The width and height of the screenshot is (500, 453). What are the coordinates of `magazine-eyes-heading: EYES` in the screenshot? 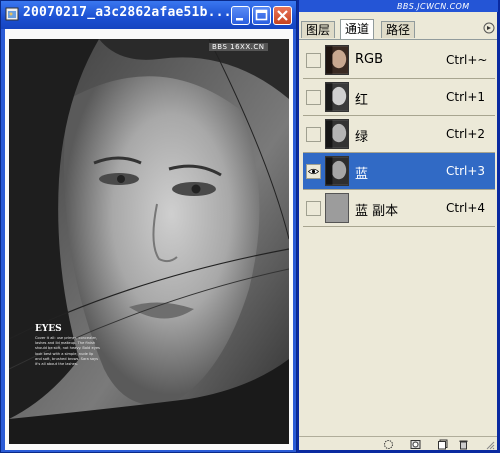 It's located at (48, 329).